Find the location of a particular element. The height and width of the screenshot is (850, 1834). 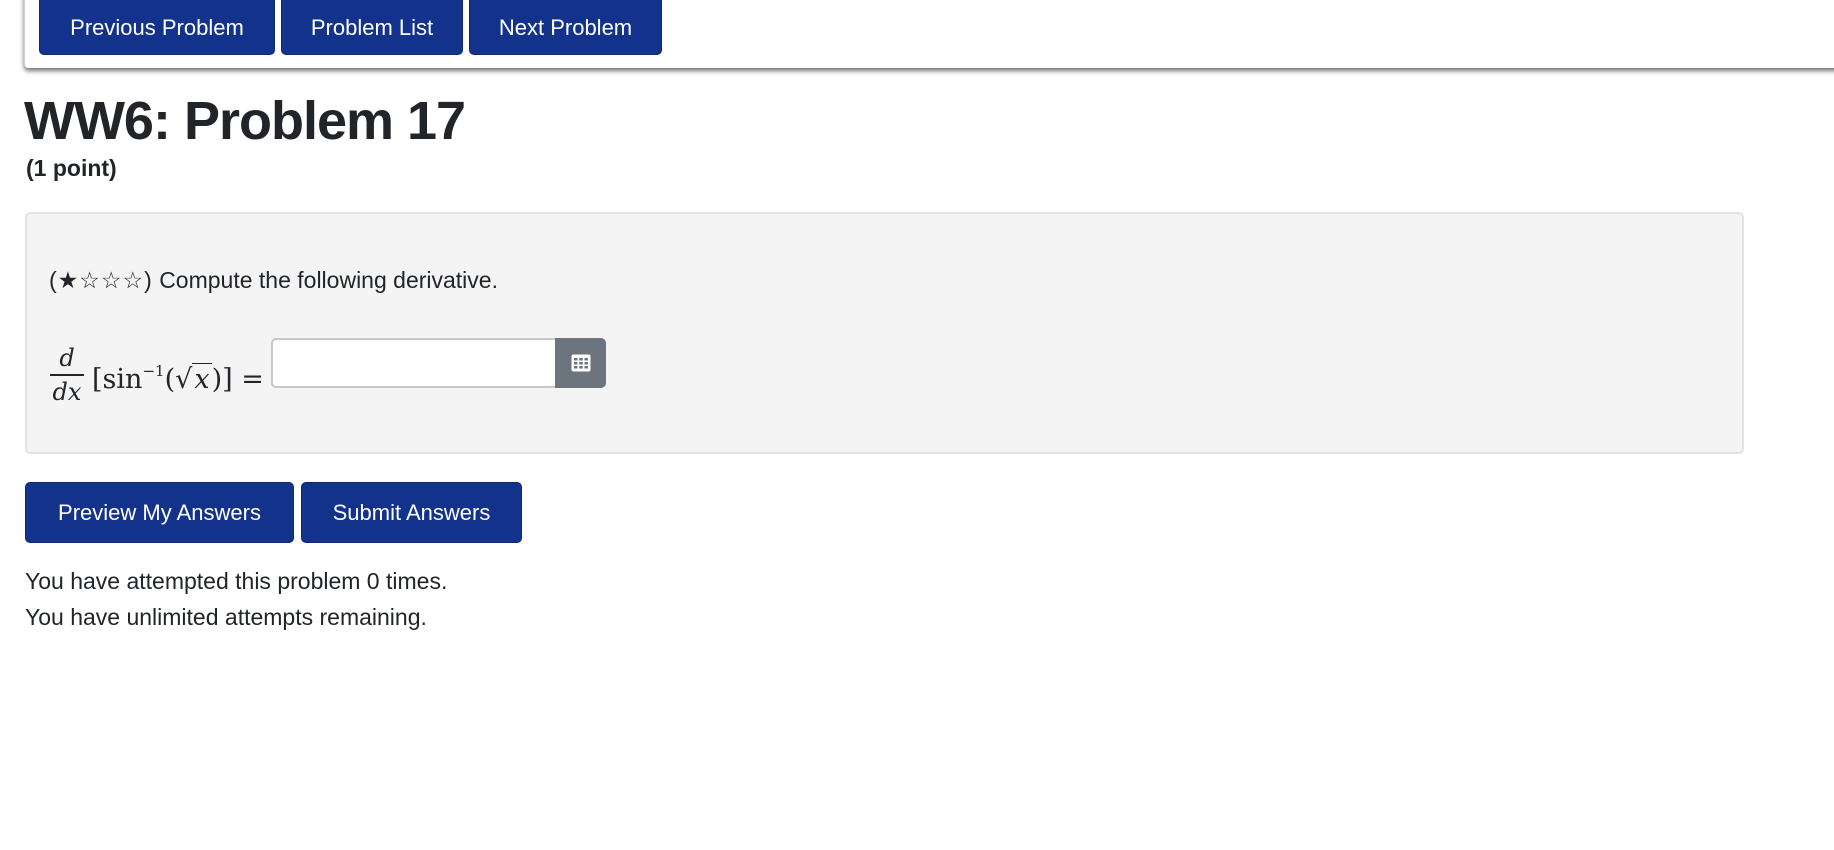

open-paren: ( is located at coordinates (170, 379).